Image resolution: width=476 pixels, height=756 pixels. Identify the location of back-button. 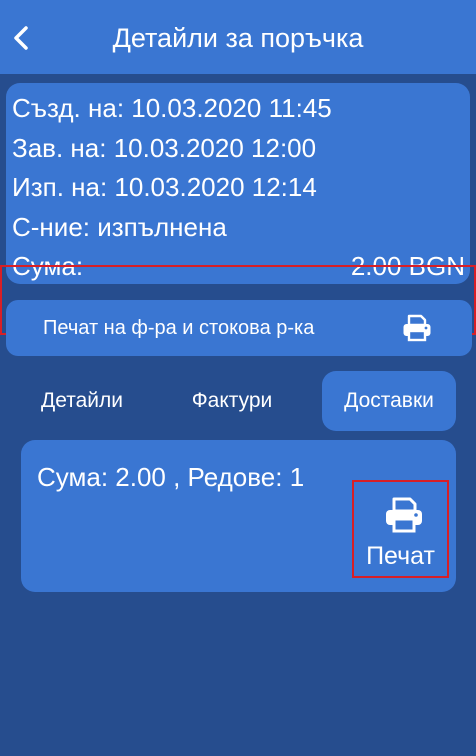
(21, 38).